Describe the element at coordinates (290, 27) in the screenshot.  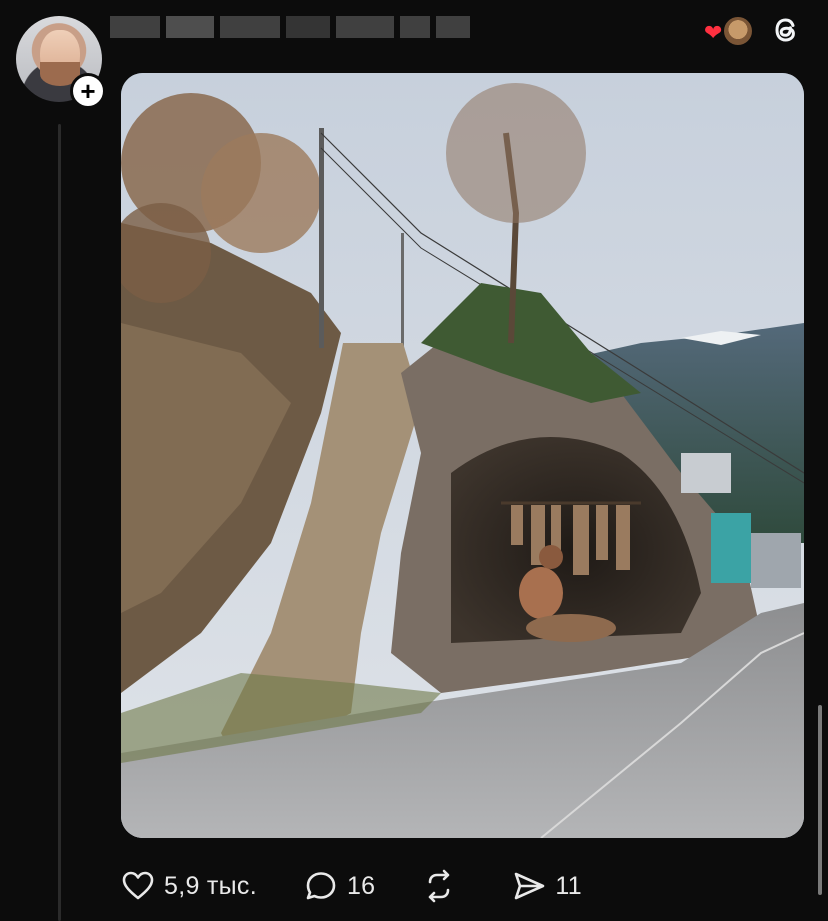
I see `author-username-blurred` at that location.